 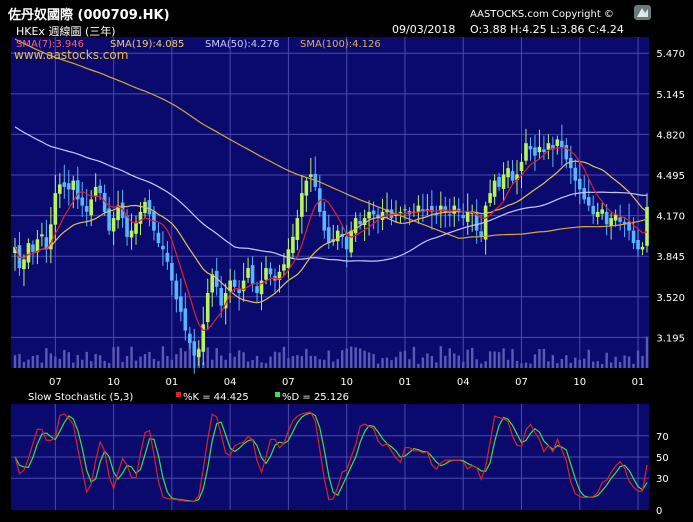 What do you see at coordinates (423, 29) in the screenshot?
I see `date-label: 09/03/2018` at bounding box center [423, 29].